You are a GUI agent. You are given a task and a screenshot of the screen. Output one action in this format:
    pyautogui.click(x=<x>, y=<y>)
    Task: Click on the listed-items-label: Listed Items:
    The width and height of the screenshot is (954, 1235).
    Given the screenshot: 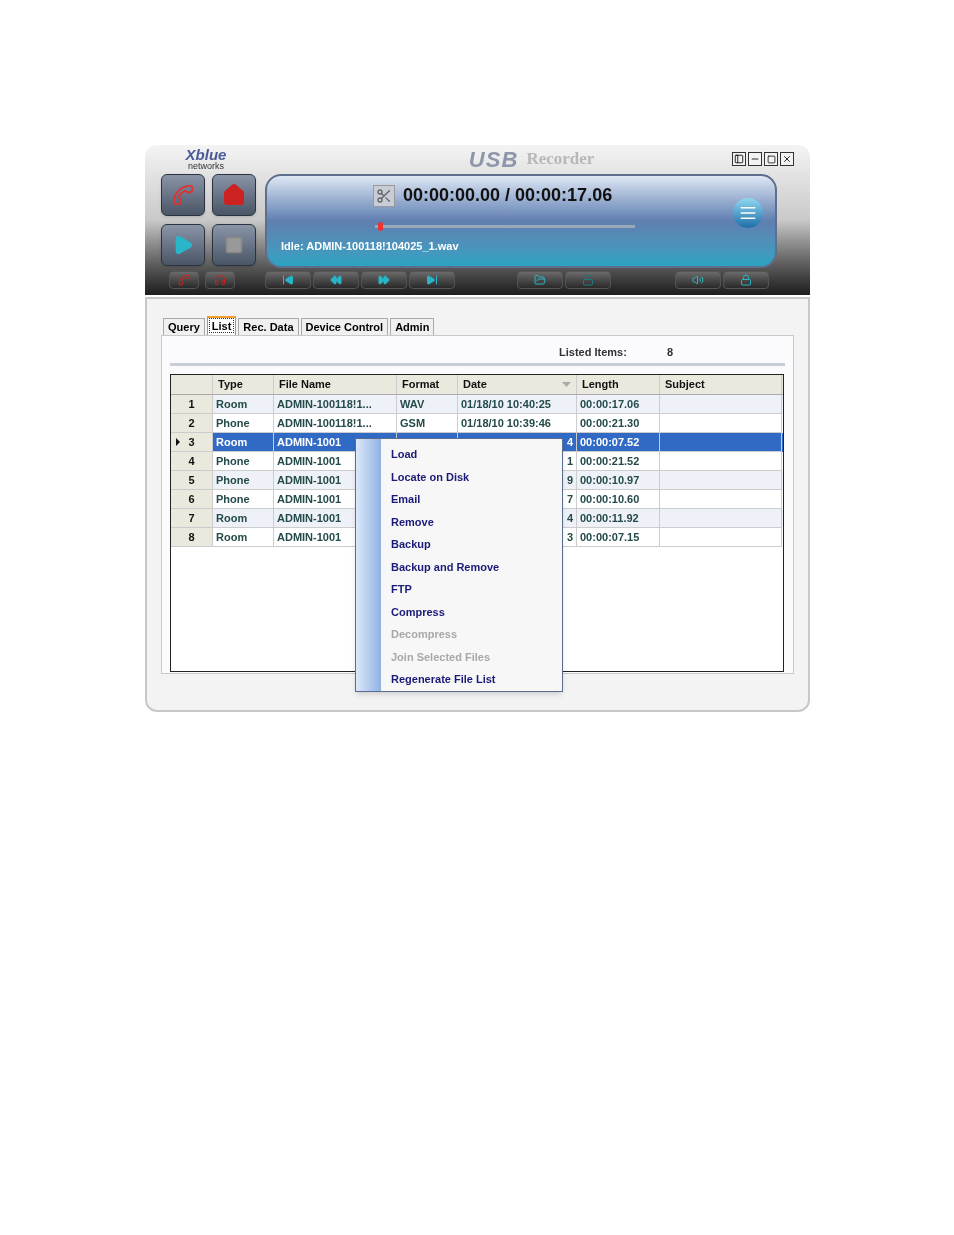 What is the action you would take?
    pyautogui.click(x=593, y=352)
    